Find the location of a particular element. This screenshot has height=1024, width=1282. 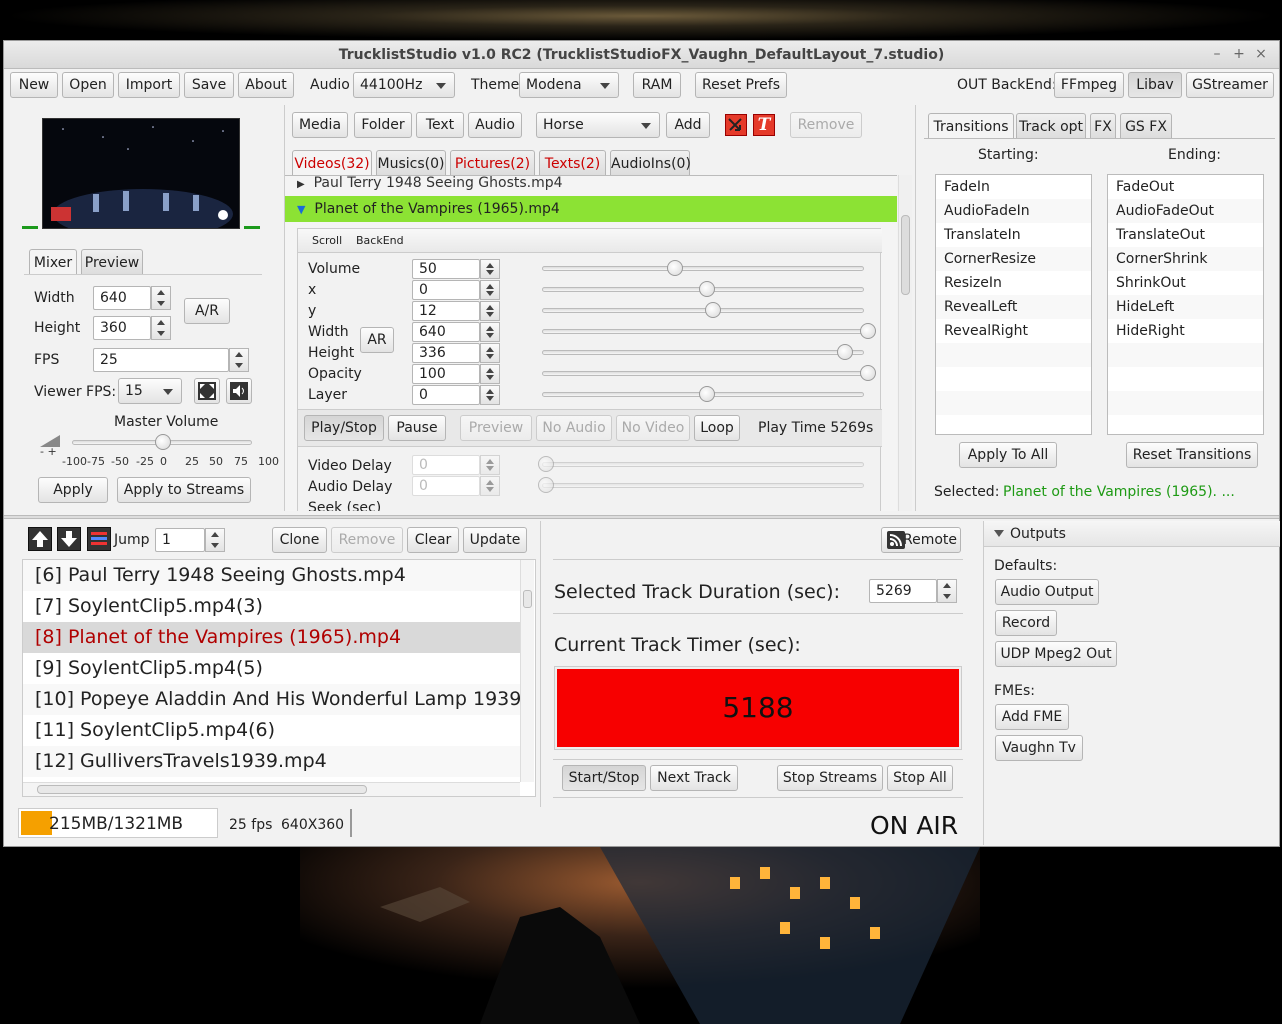

tab-backend: BackEnd is located at coordinates (380, 240).